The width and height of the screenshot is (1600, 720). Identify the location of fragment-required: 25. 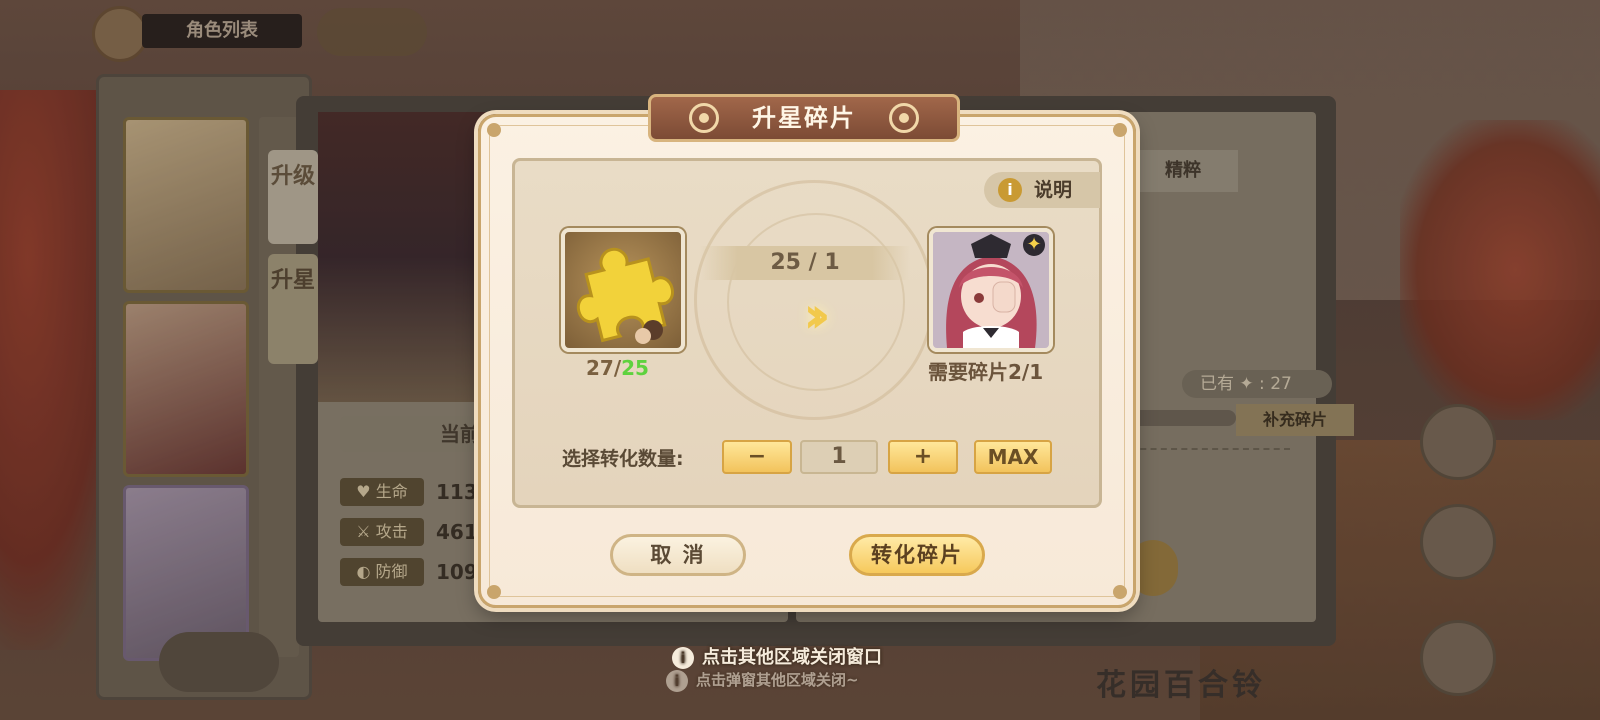
(635, 368).